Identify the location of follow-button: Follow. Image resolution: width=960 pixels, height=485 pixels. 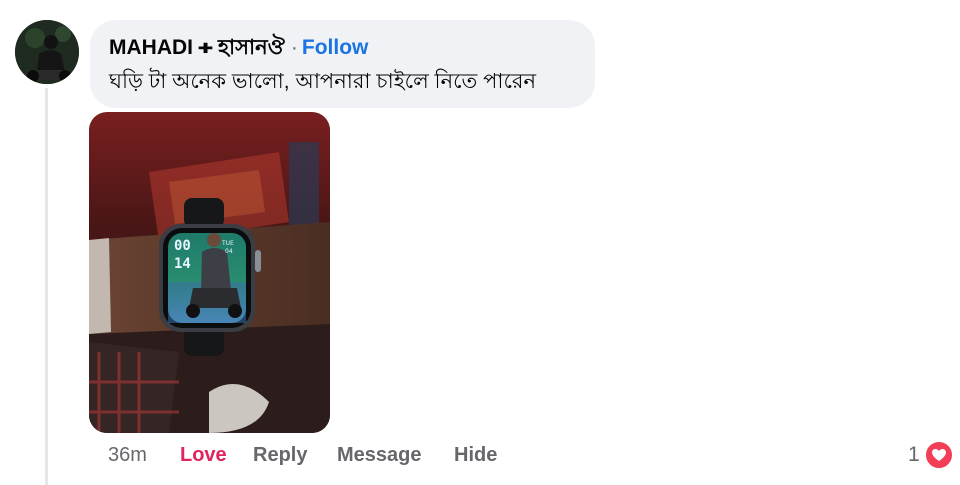
(335, 47).